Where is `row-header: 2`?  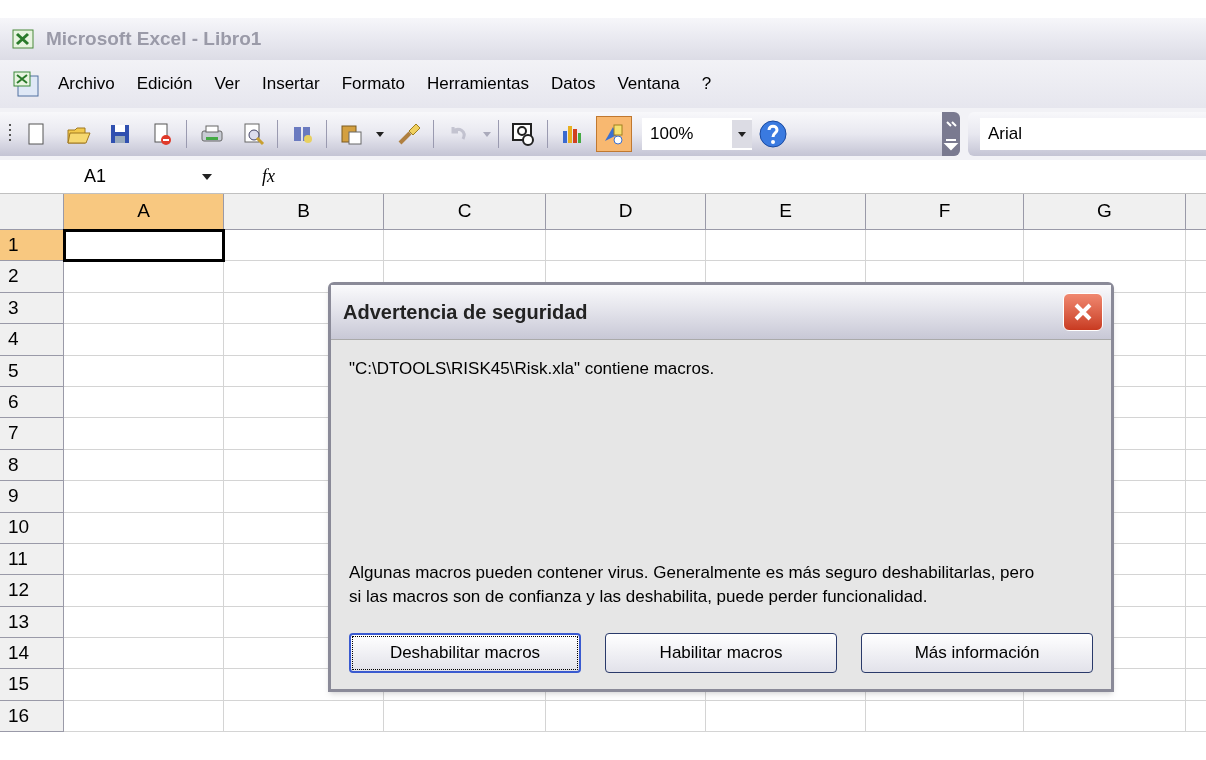
row-header: 2 is located at coordinates (32, 277).